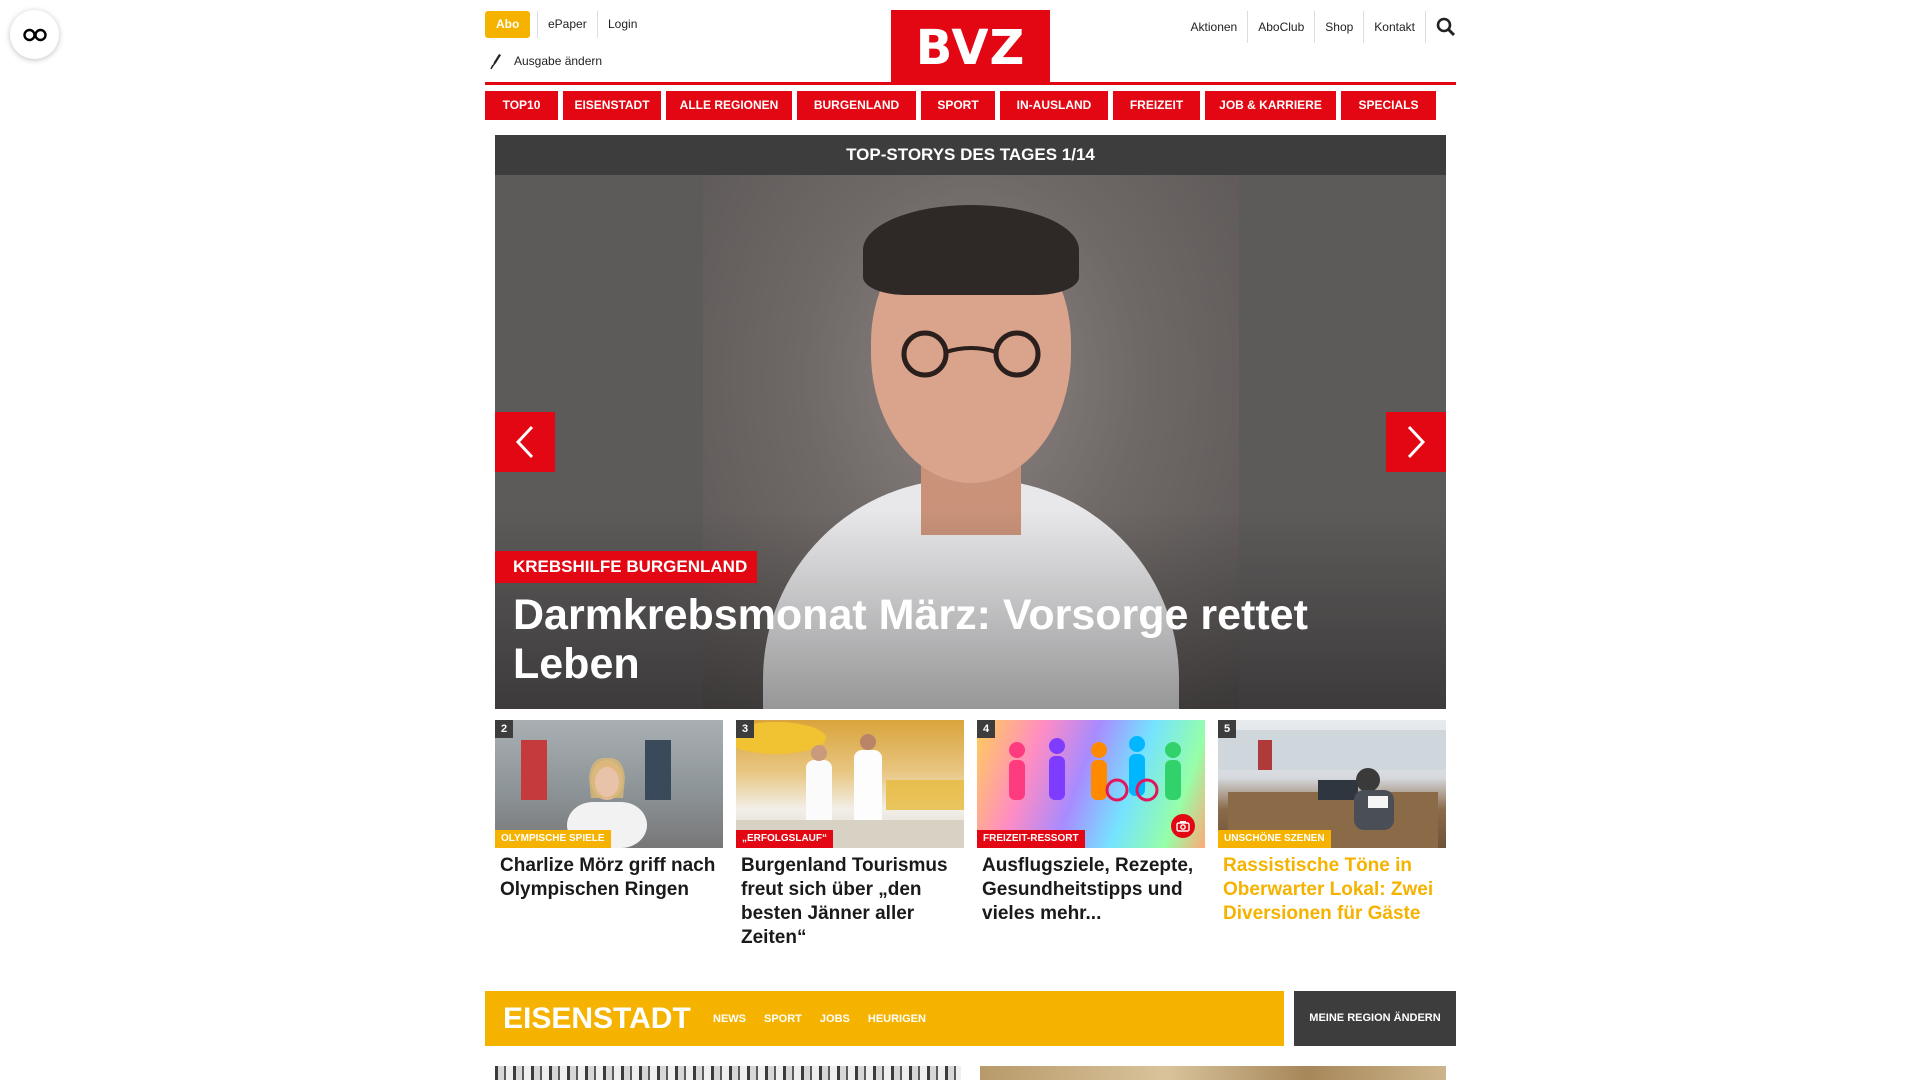  What do you see at coordinates (1156, 105) in the screenshot?
I see `nav-freizeit: FREIZEIT` at bounding box center [1156, 105].